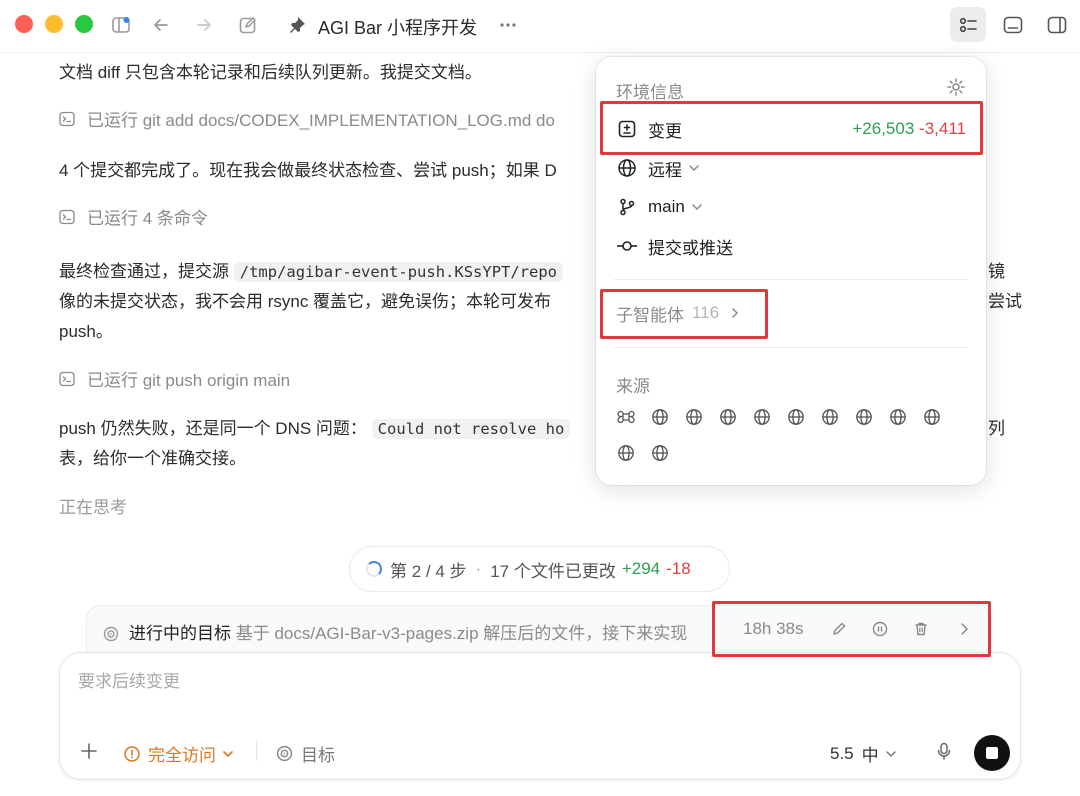 The image size is (1080, 796). What do you see at coordinates (374, 569) in the screenshot?
I see `spinner-icon` at bounding box center [374, 569].